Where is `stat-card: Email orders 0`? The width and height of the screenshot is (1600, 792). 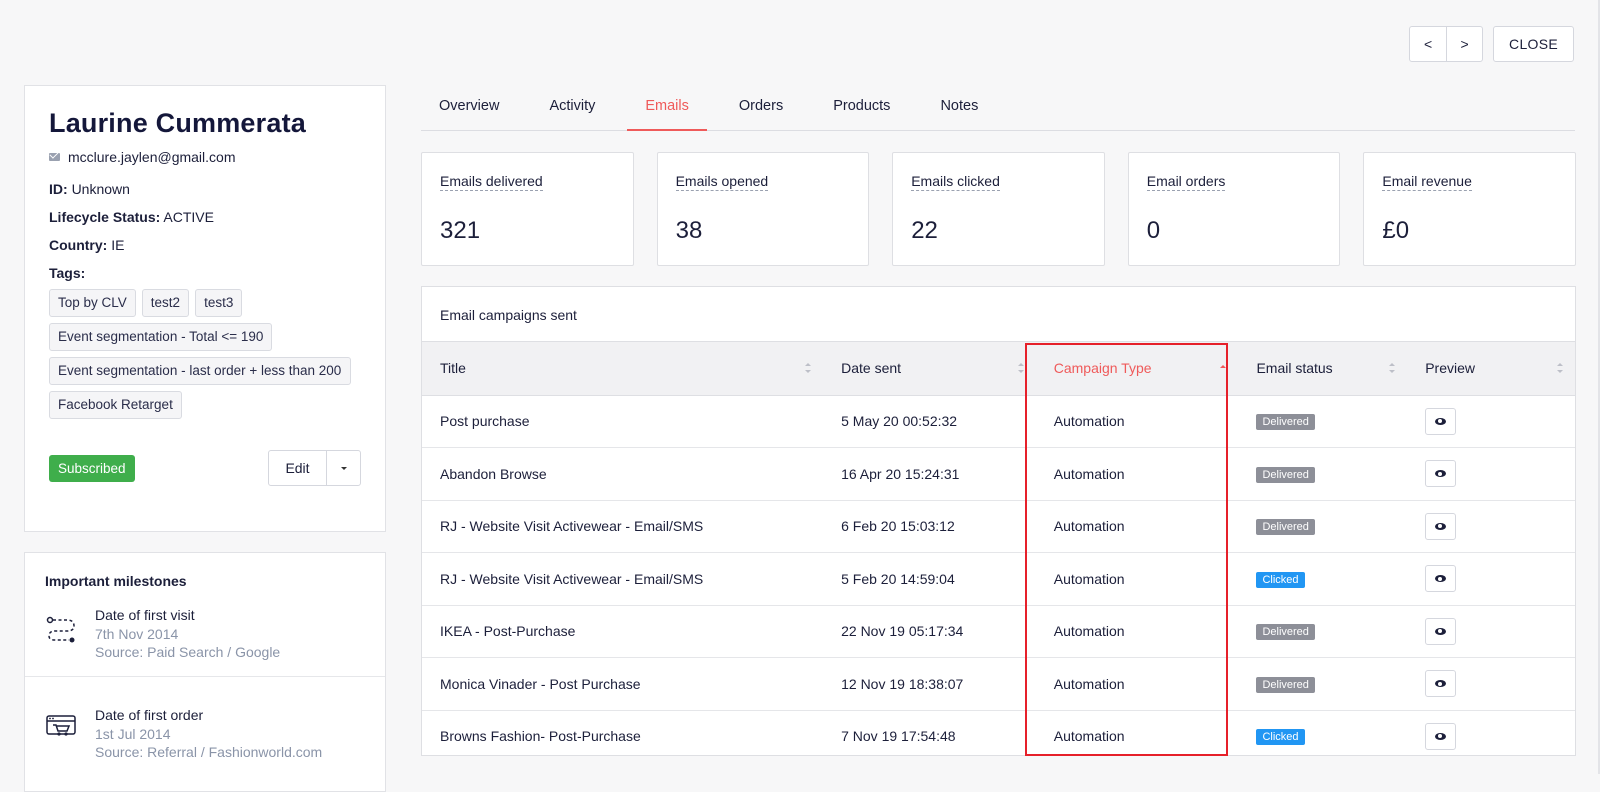 stat-card: Email orders 0 is located at coordinates (1234, 209).